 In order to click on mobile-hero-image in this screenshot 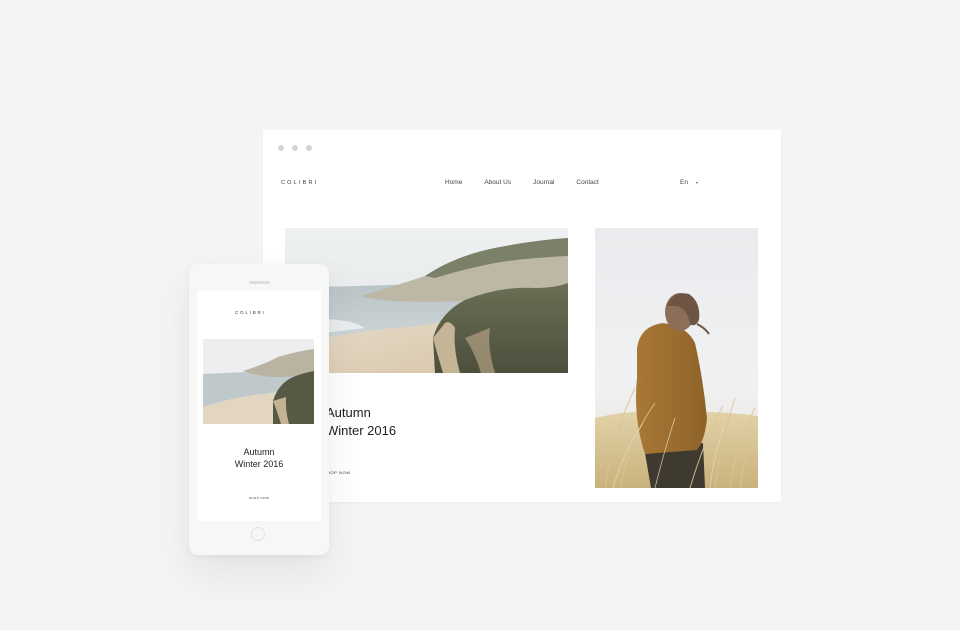, I will do `click(258, 381)`.